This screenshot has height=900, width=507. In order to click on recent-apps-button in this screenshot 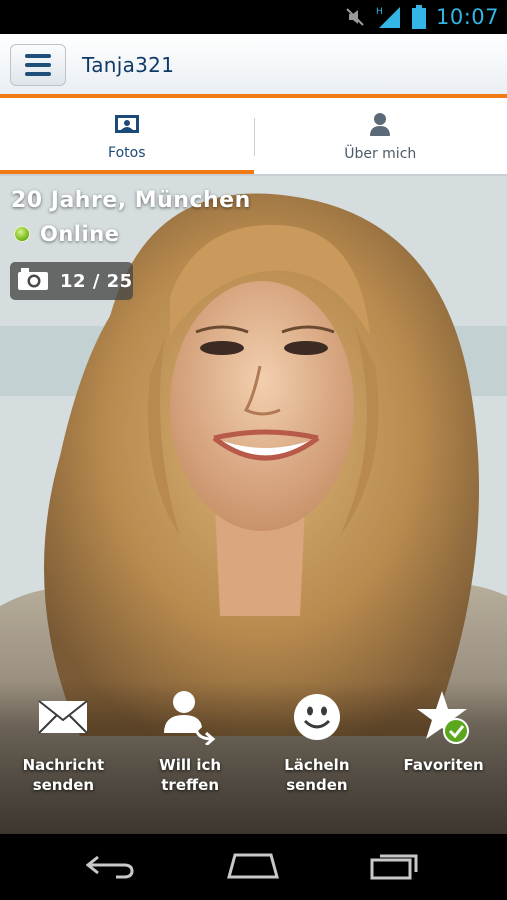, I will do `click(396, 867)`.